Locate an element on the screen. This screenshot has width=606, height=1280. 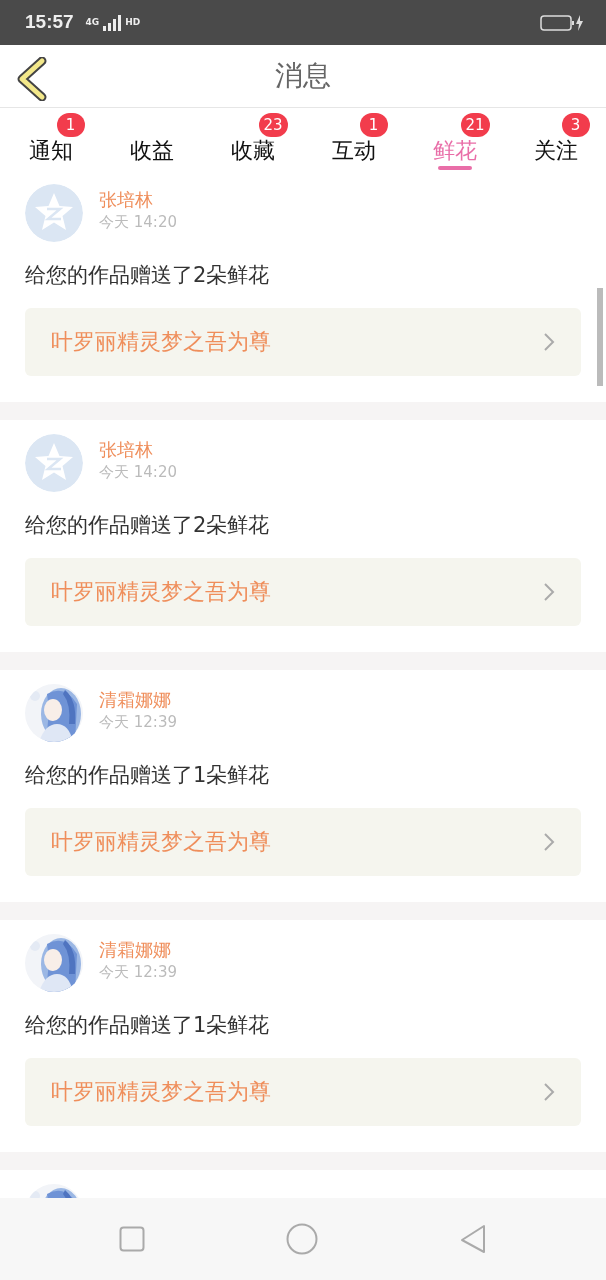
network-label: 4G is located at coordinates (92, 22).